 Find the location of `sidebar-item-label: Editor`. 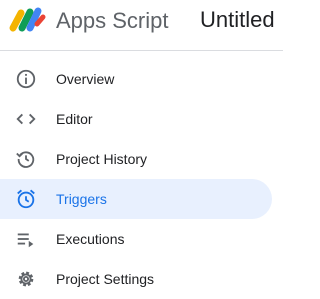

sidebar-item-label: Editor is located at coordinates (74, 119).